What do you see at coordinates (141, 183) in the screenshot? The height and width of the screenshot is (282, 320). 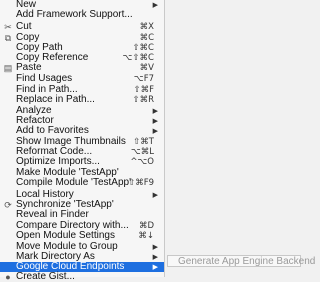 I see `shortcut-label: ⇧⌘F9` at bounding box center [141, 183].